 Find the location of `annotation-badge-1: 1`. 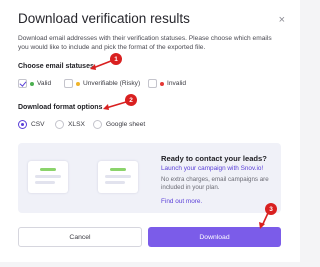

annotation-badge-1: 1 is located at coordinates (116, 59).